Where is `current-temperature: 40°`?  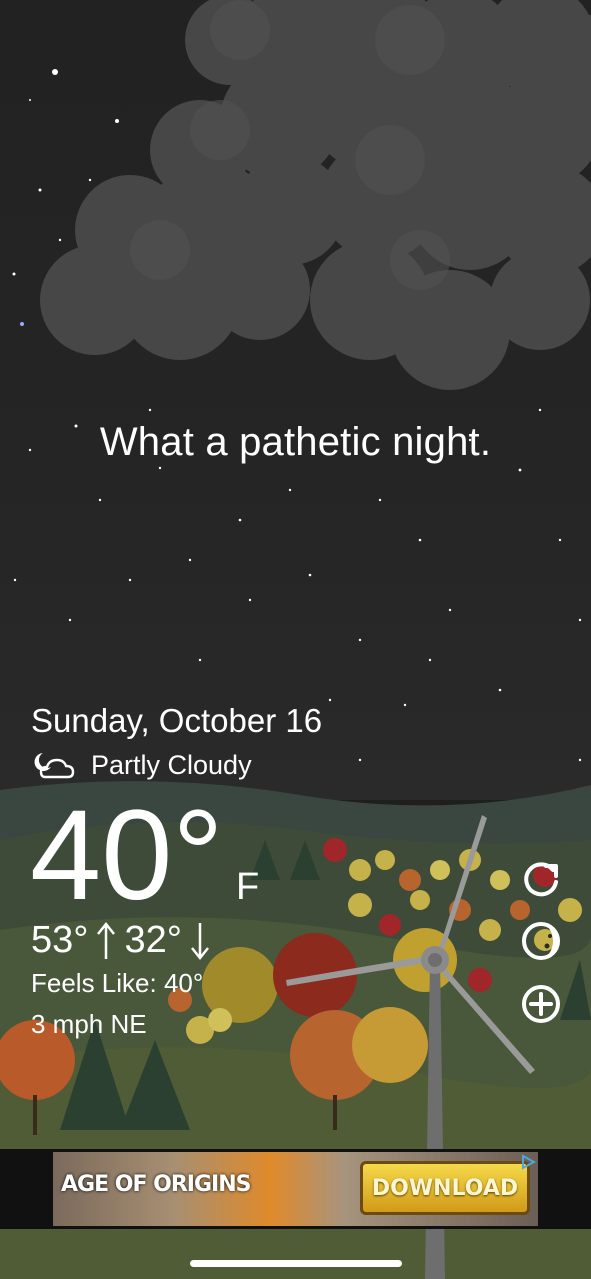 current-temperature: 40° is located at coordinates (127, 855).